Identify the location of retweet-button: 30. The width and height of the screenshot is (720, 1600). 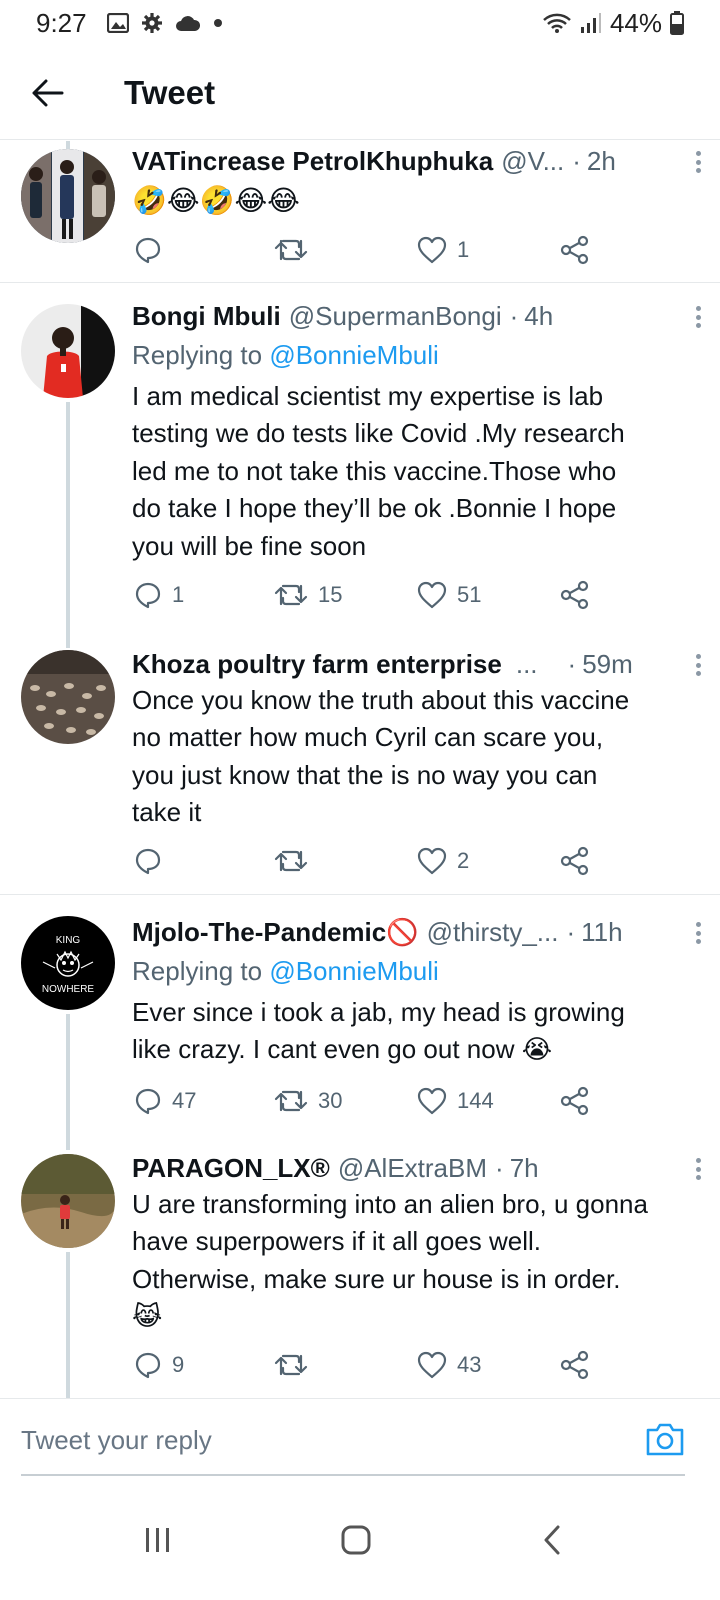
(308, 1101).